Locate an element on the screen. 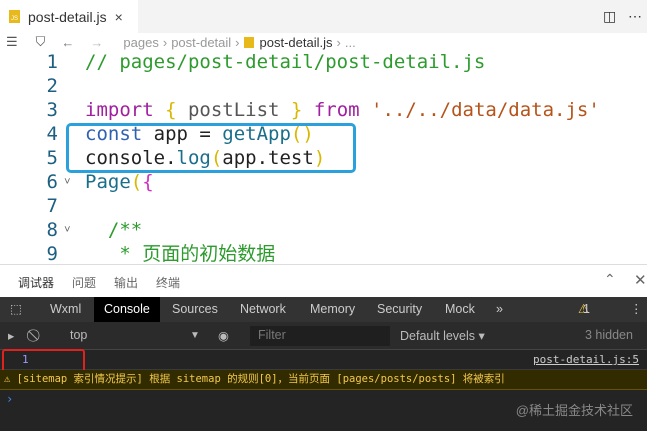 The height and width of the screenshot is (431, 647). code-token: // pages/post-detail/post-detail.js is located at coordinates (285, 62).